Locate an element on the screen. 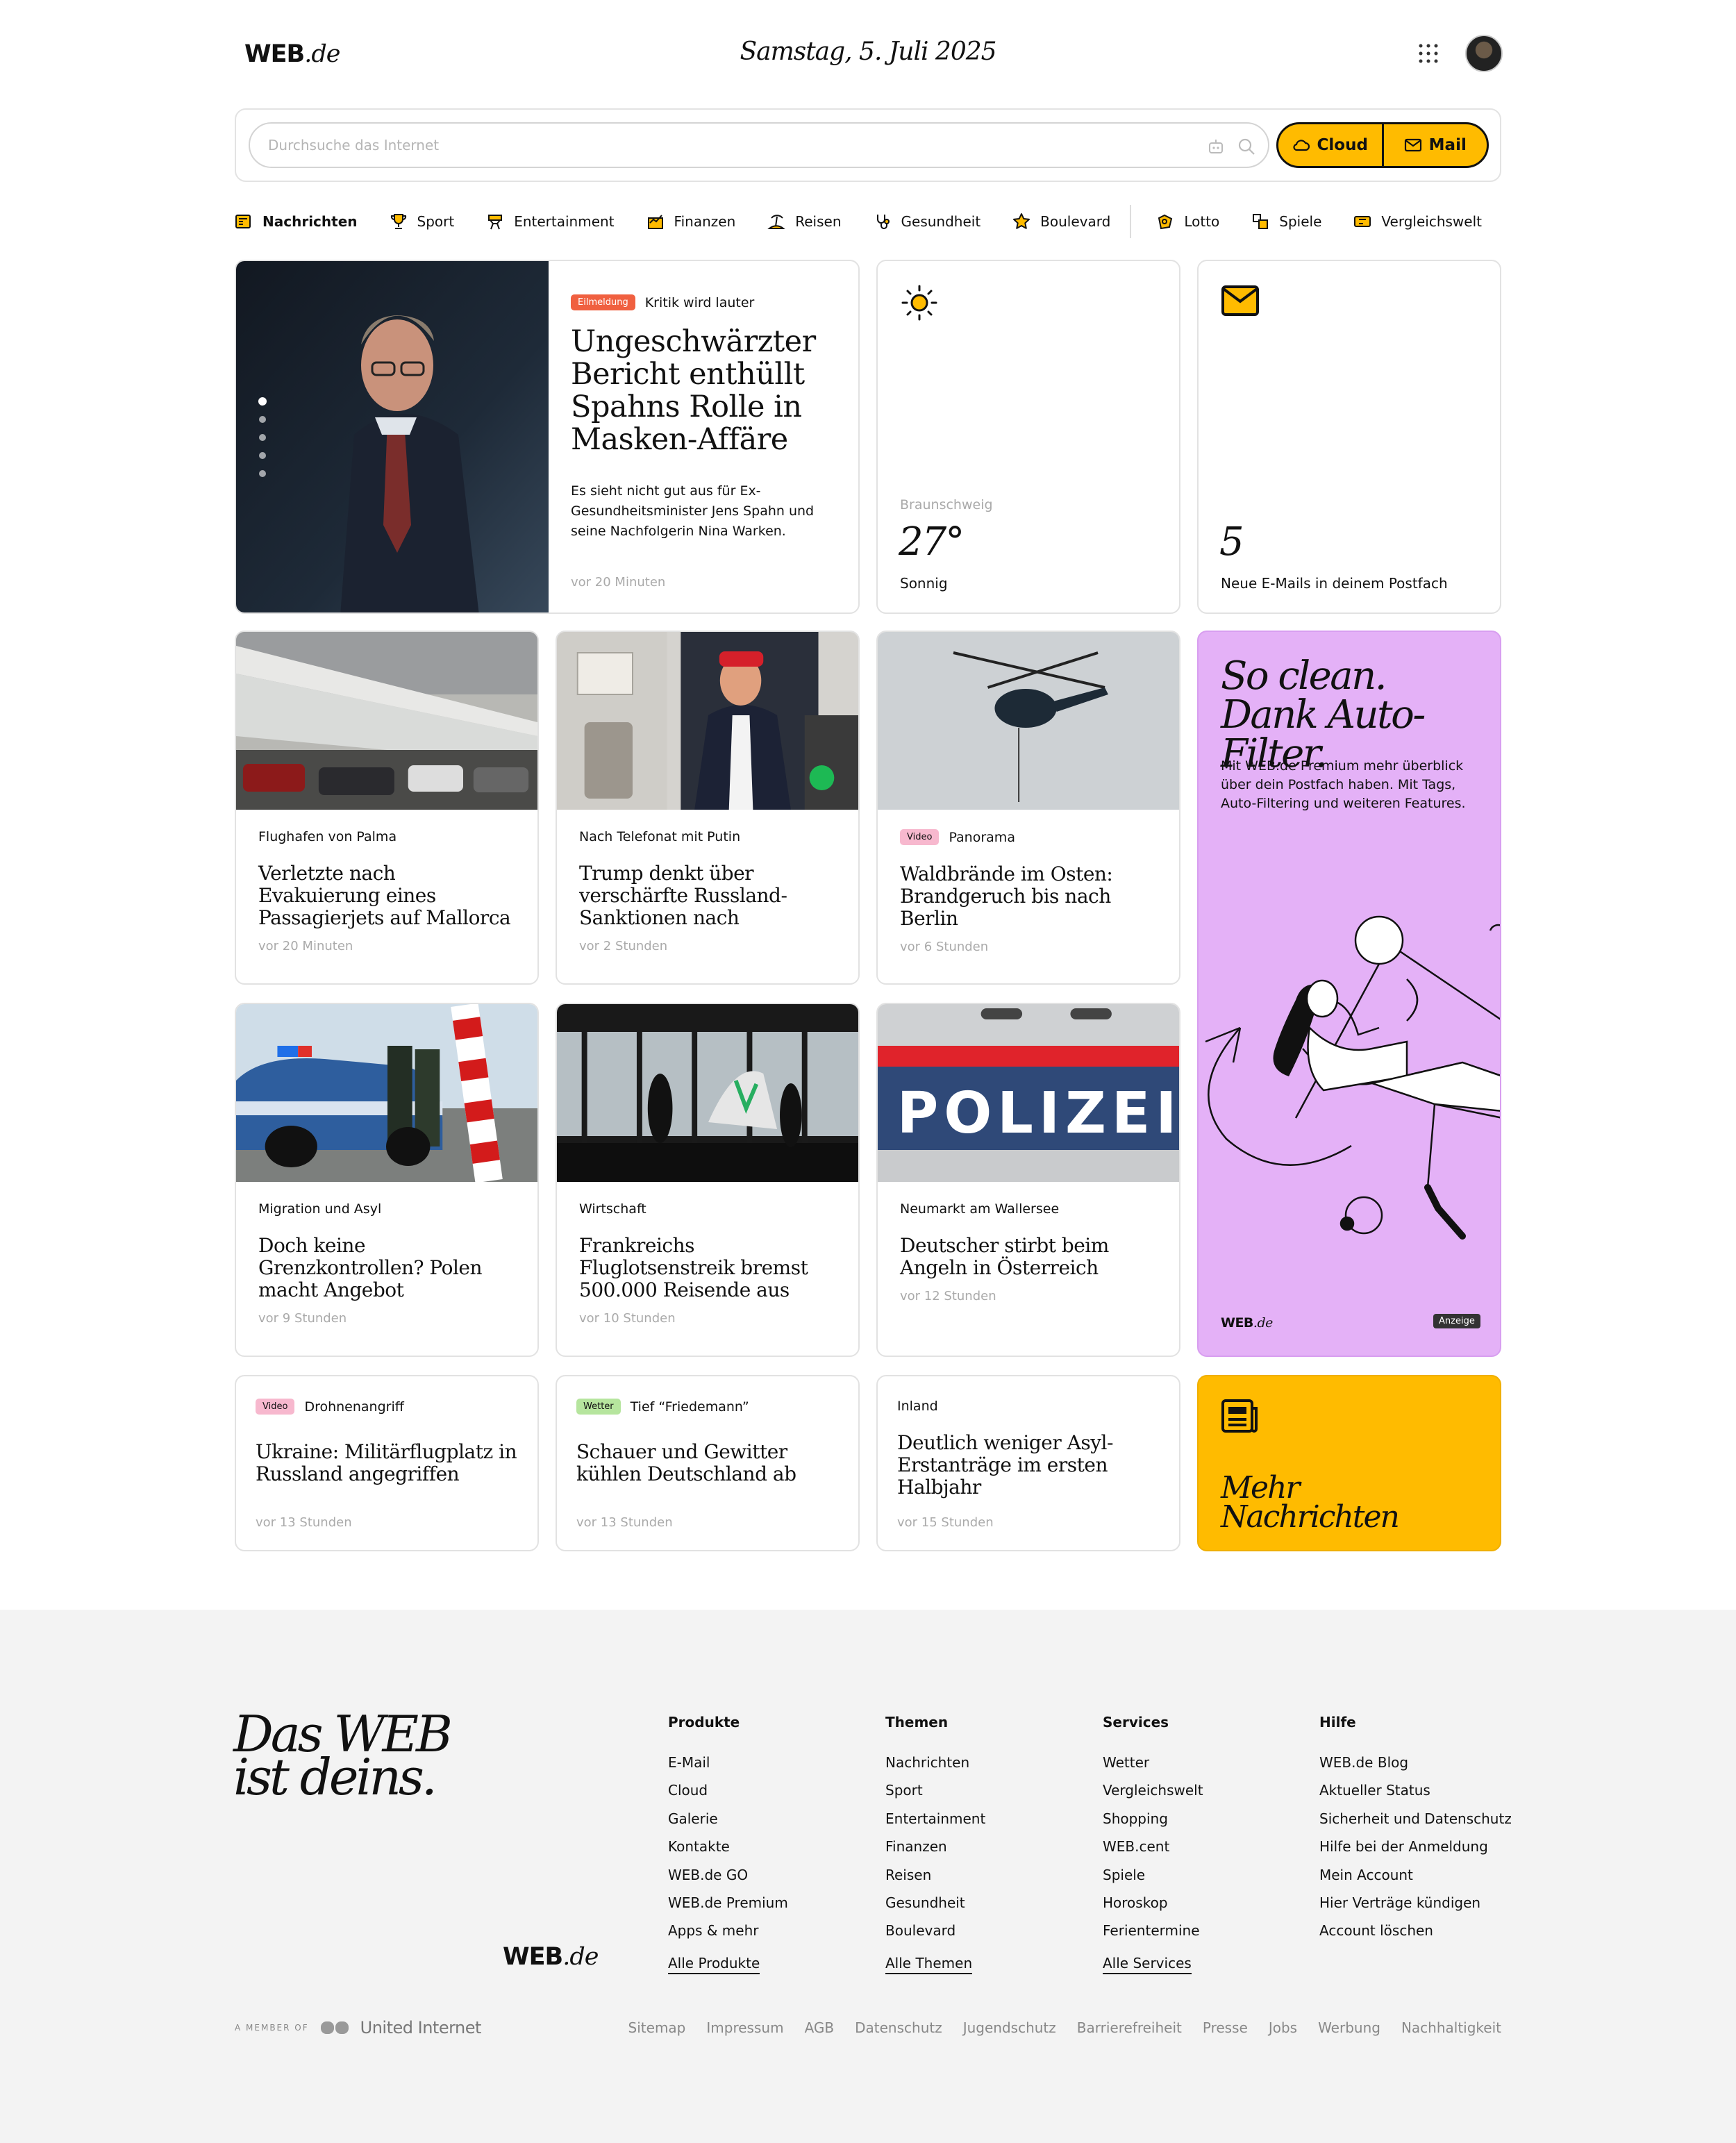 This screenshot has height=2143, width=1736. nav-label: Finanzen is located at coordinates (705, 222).